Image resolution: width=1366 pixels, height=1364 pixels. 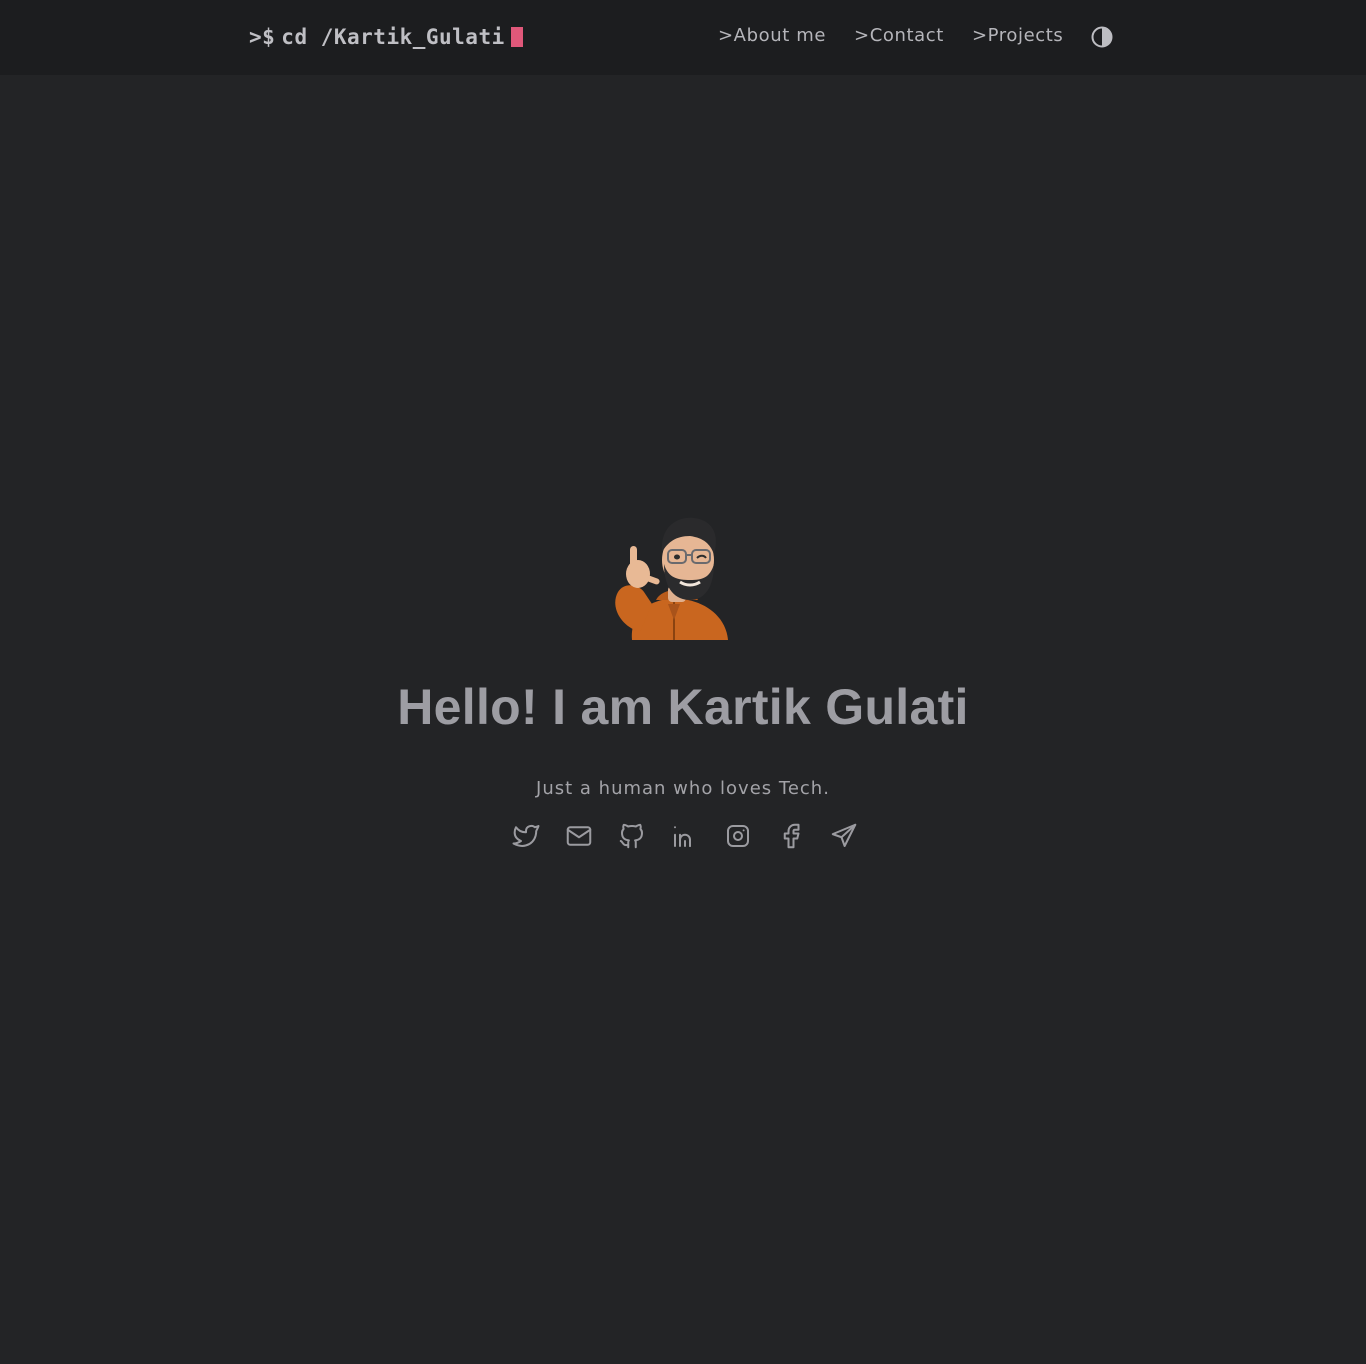 I want to click on telegram-icon, so click(x=843, y=835).